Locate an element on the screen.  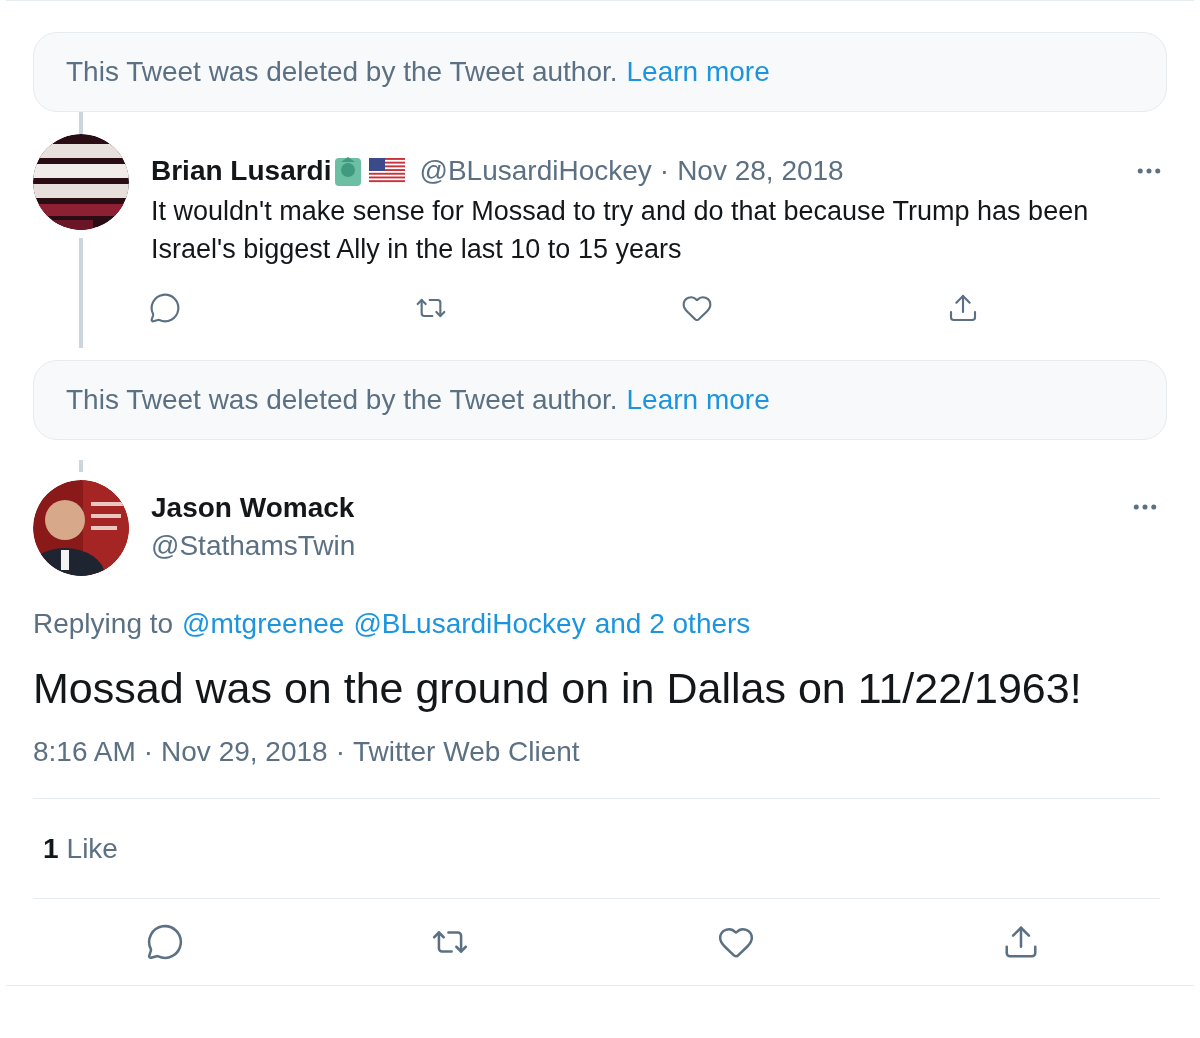
mention-link: @mtgreenee is located at coordinates (263, 624).